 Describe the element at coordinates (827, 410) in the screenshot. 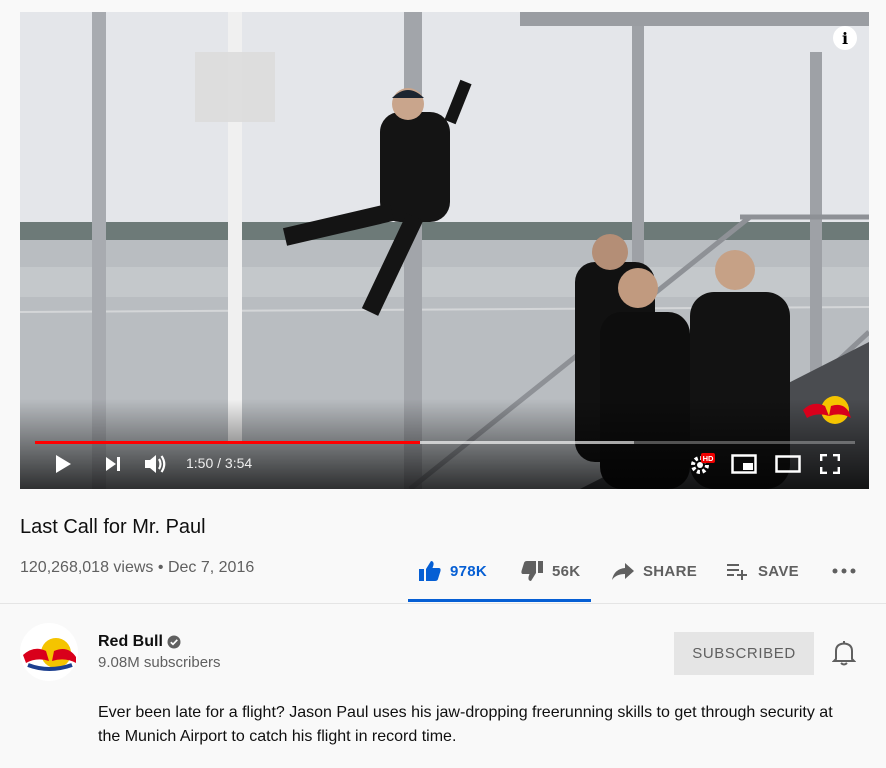

I see `red-bull-watermark` at that location.